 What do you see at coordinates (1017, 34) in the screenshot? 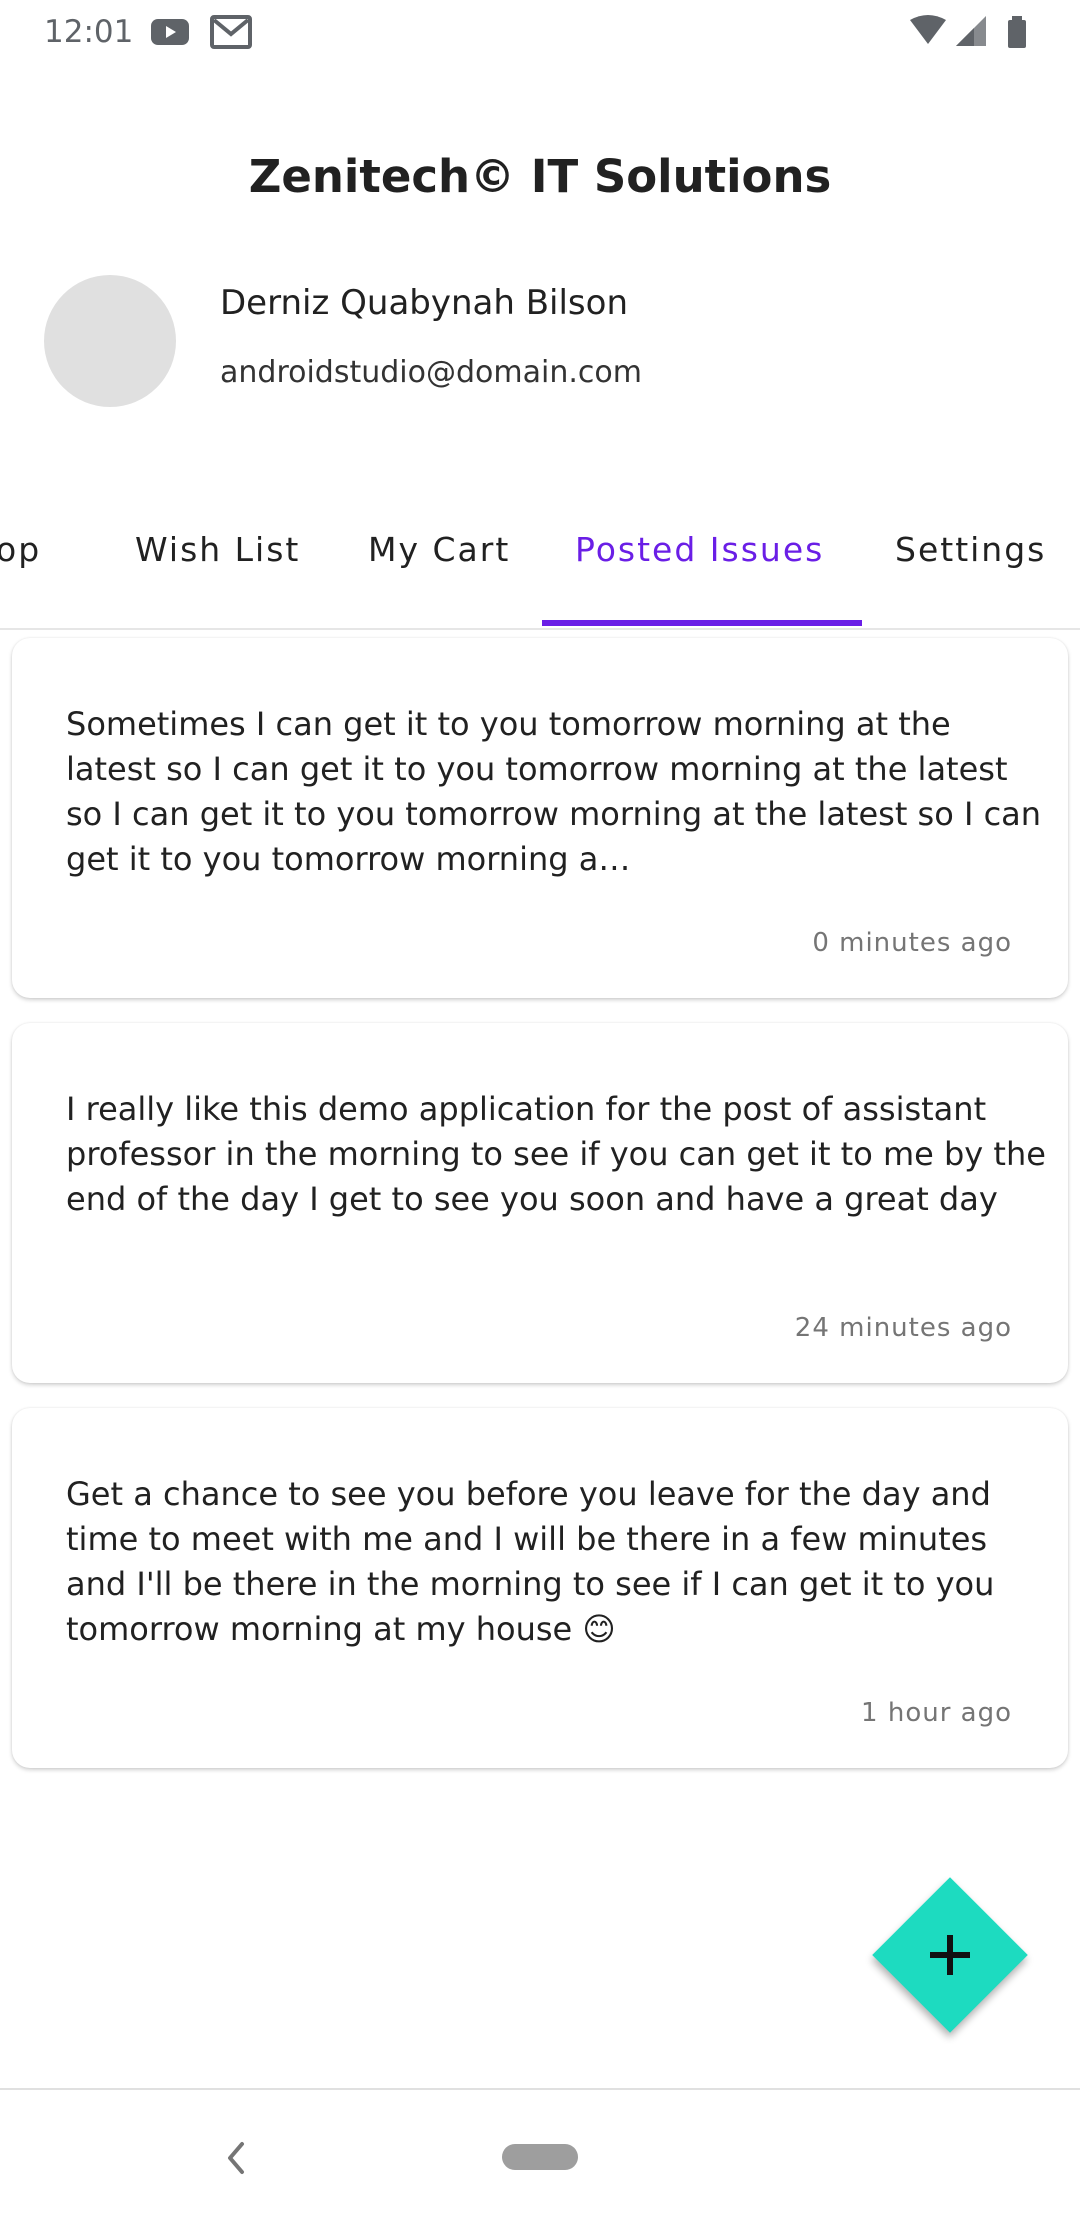
I see `battery-icon` at bounding box center [1017, 34].